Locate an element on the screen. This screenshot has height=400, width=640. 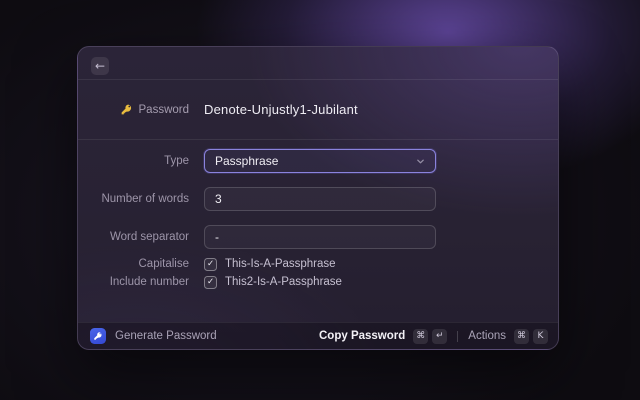
capitalise-checkbox: ✓ is located at coordinates (210, 264).